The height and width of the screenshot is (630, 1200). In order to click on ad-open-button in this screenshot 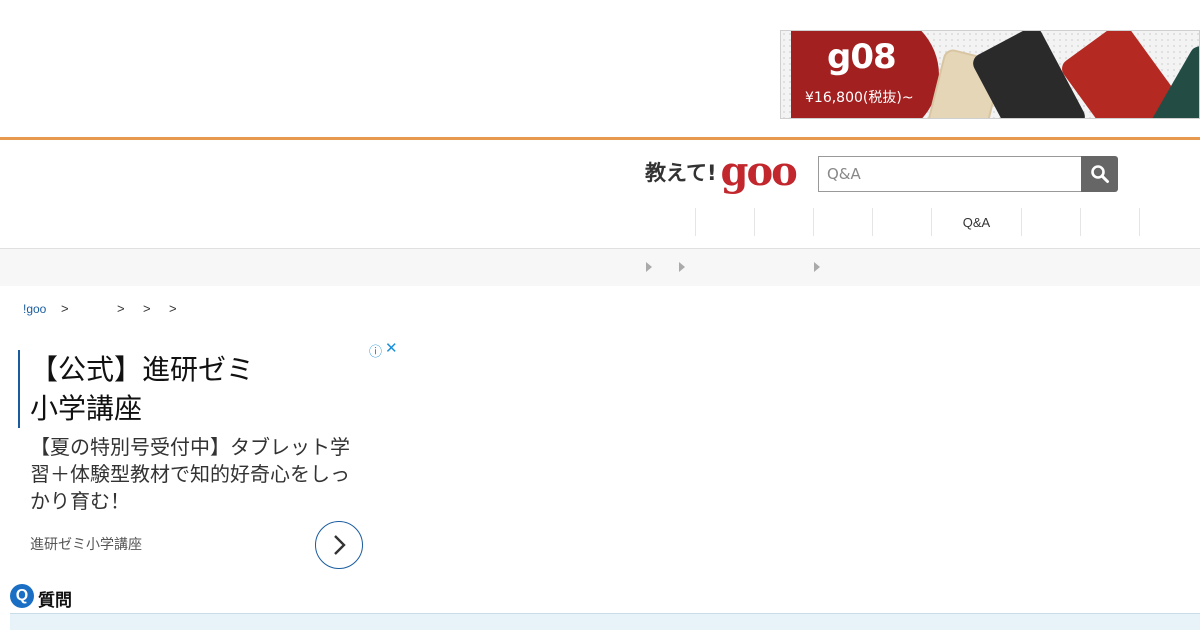, I will do `click(339, 545)`.